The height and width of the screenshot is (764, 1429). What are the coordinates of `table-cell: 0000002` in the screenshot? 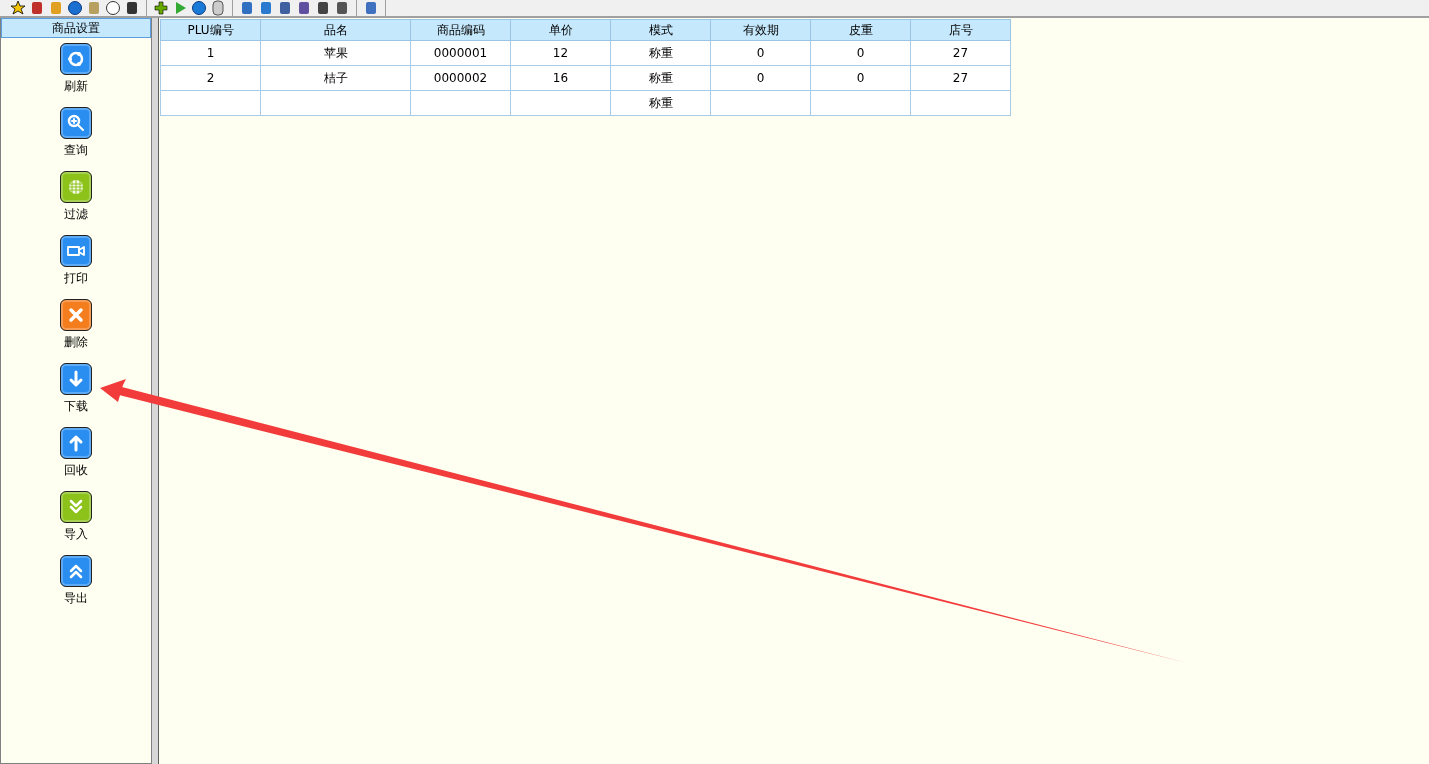 It's located at (460, 78).